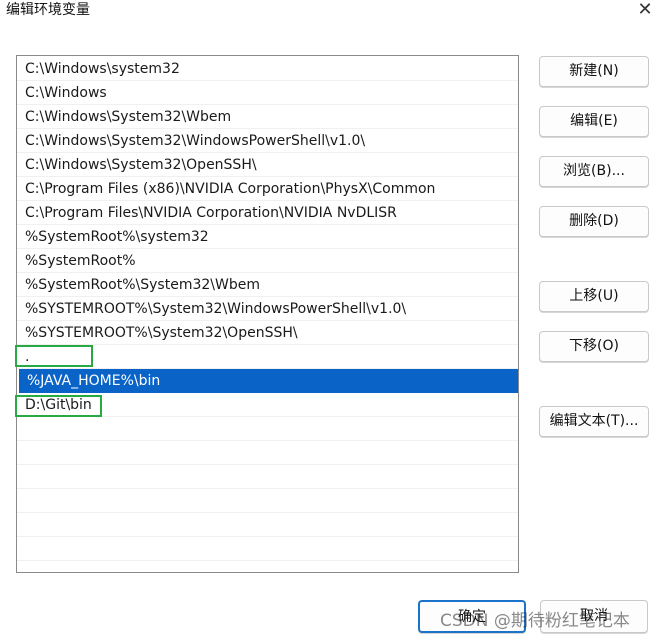  What do you see at coordinates (594, 71) in the screenshot?
I see `new-button: 新建(N)` at bounding box center [594, 71].